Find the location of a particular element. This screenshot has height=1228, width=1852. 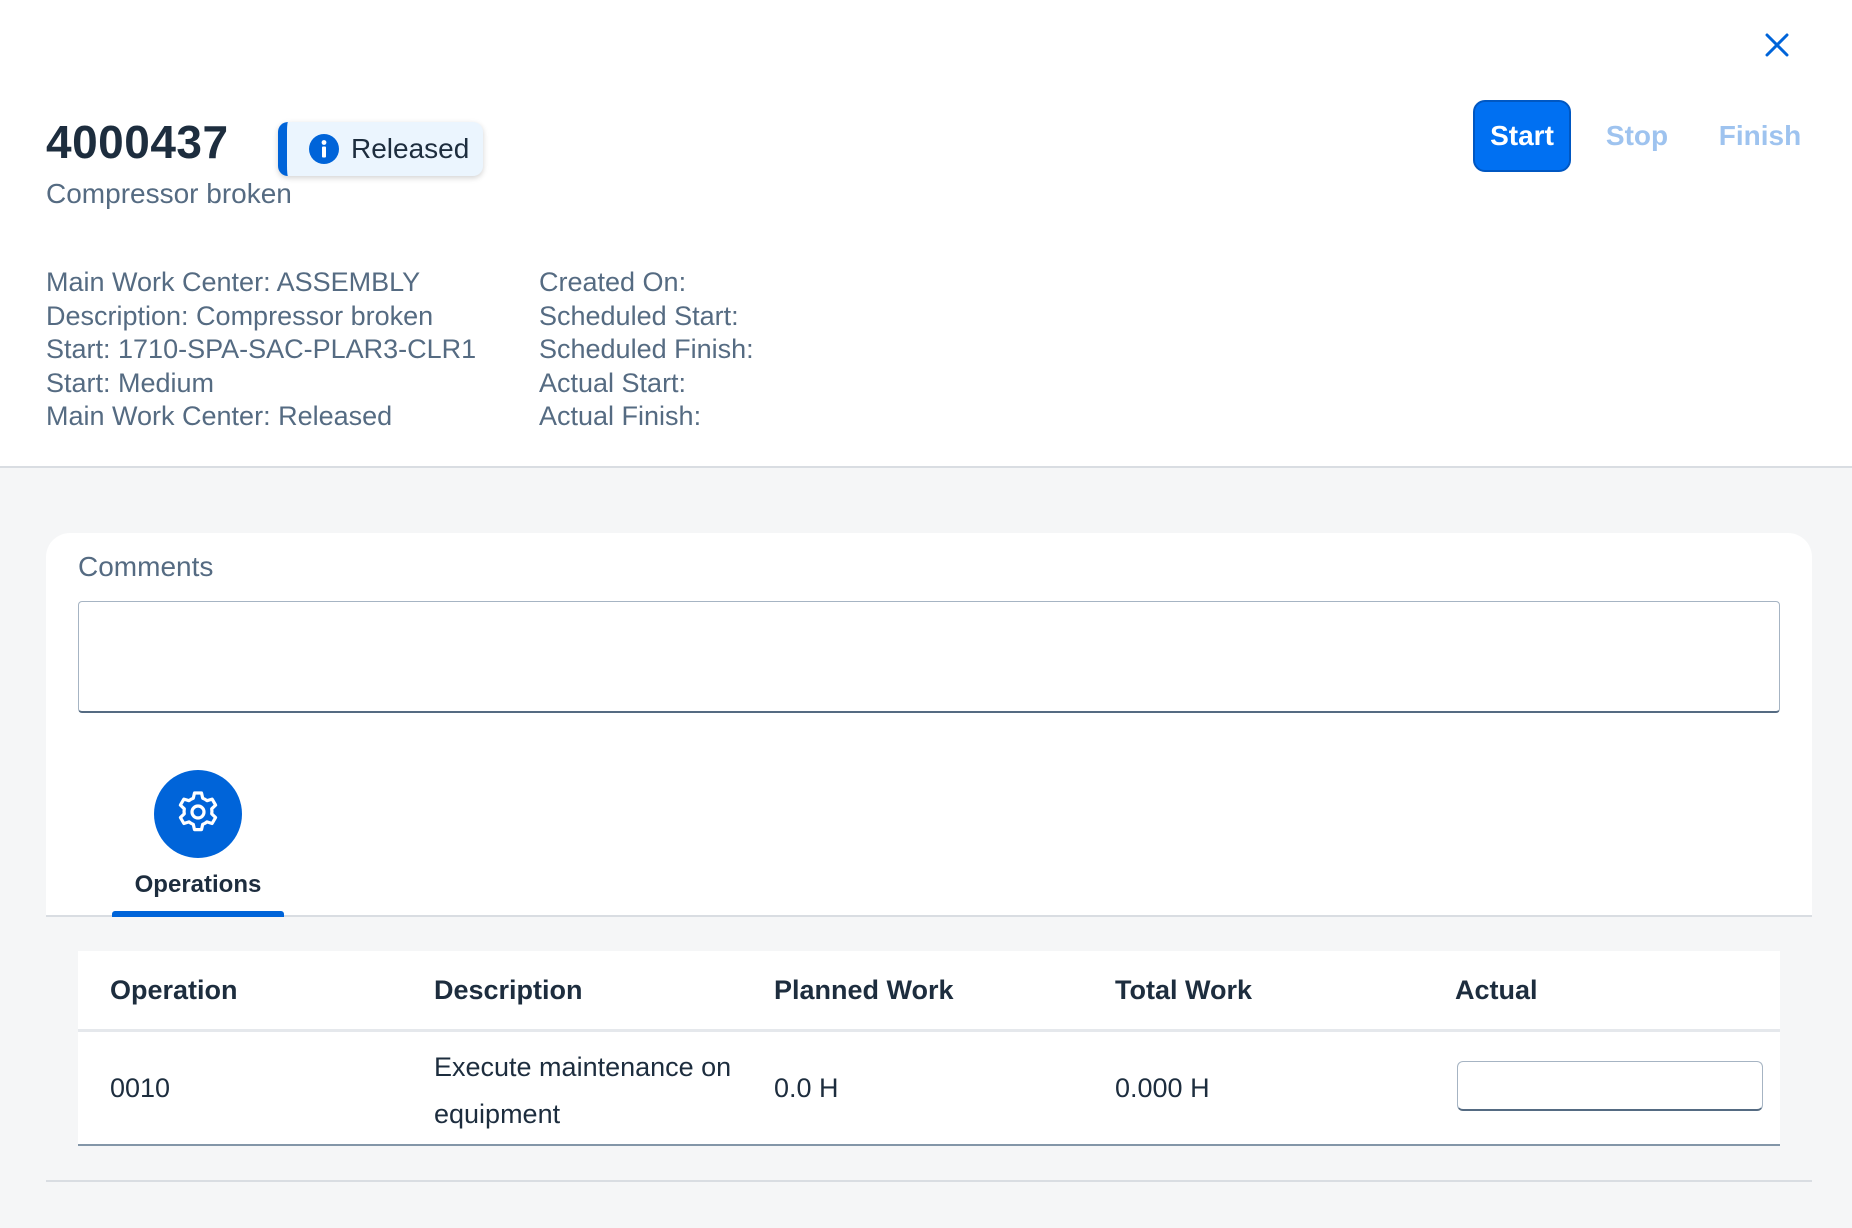

close-button is located at coordinates (1777, 47).